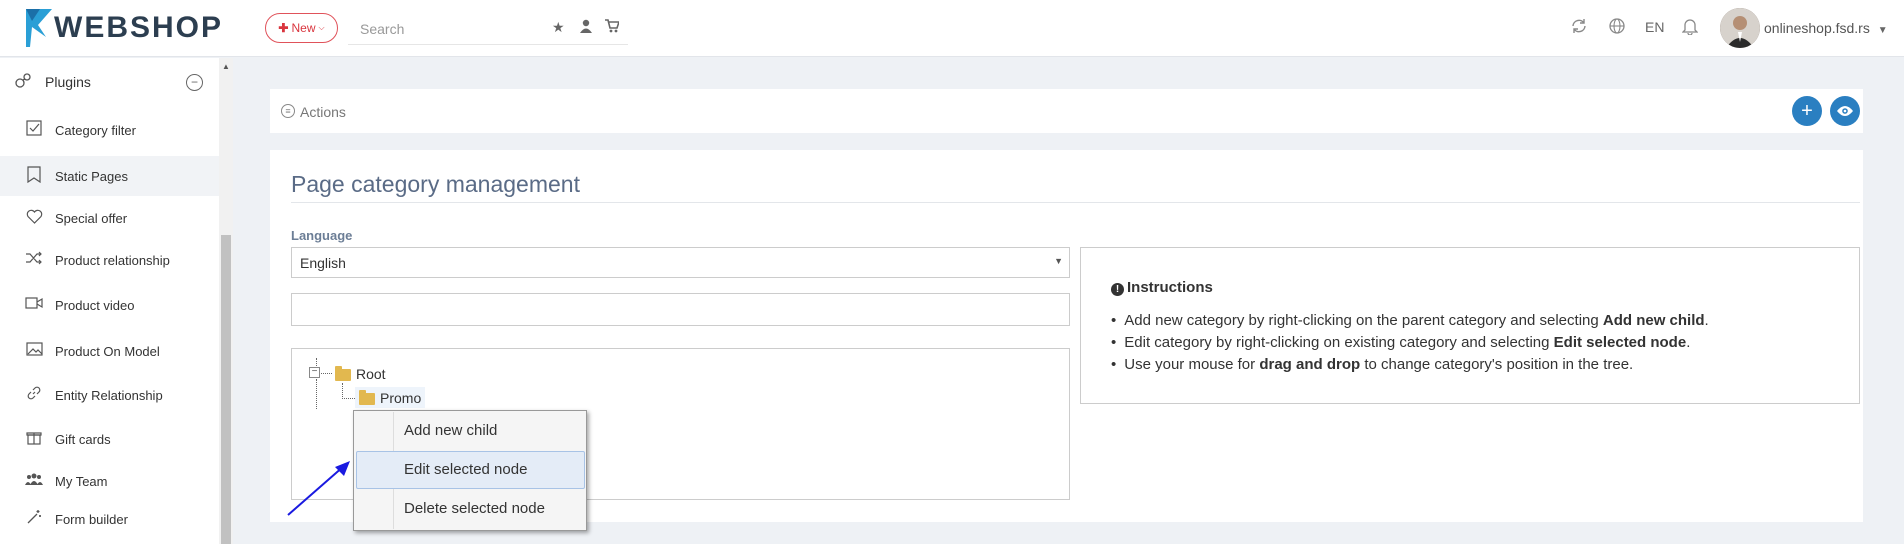  Describe the element at coordinates (34, 439) in the screenshot. I see `gift-icon` at that location.